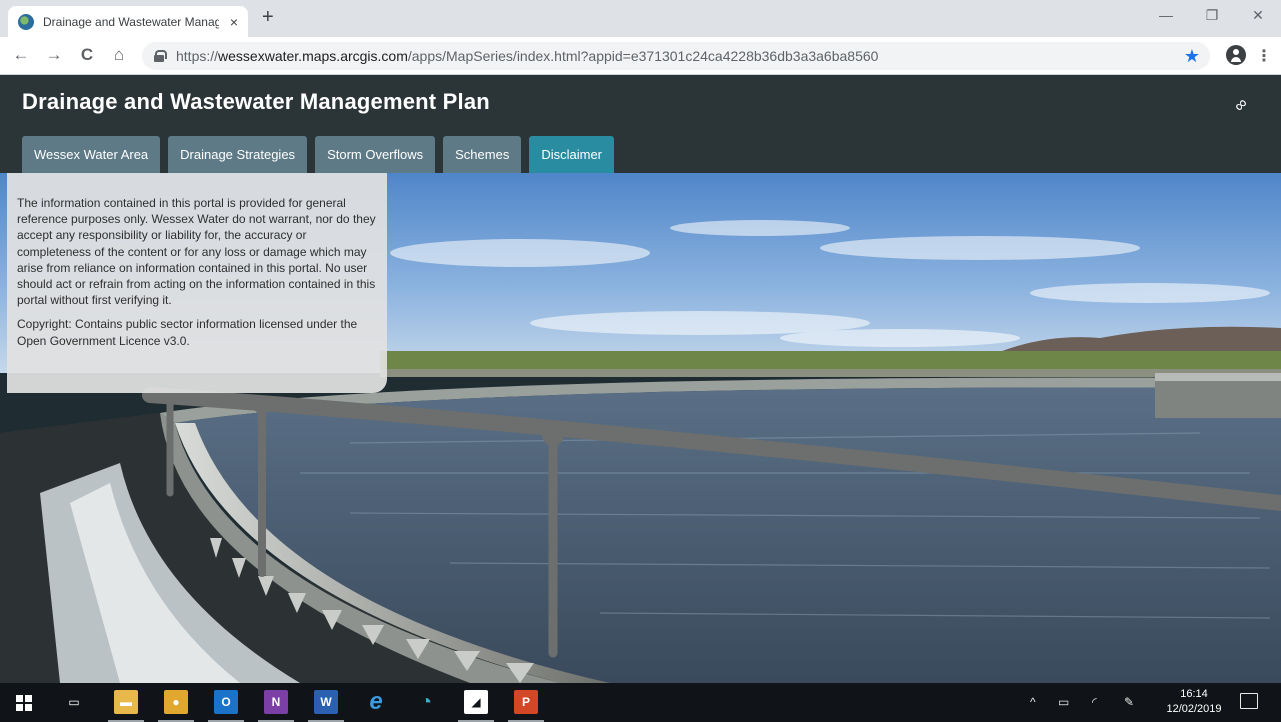 Image resolution: width=1281 pixels, height=722 pixels. I want to click on minimize-button: —, so click(1166, 15).